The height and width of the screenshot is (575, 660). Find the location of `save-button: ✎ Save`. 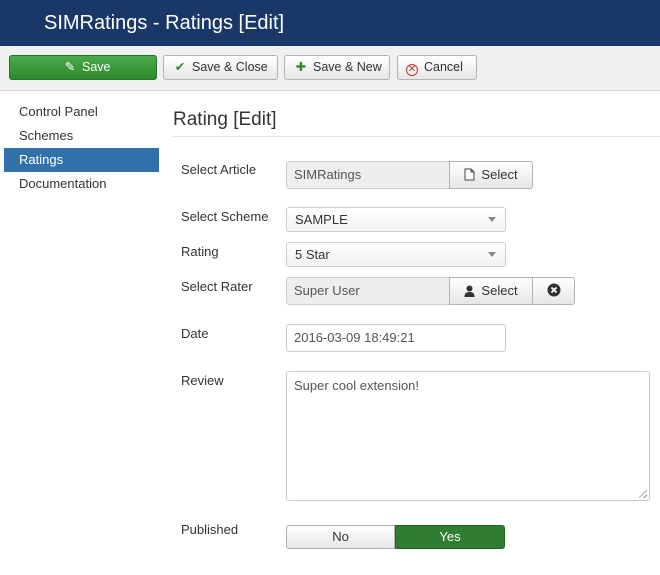

save-button: ✎ Save is located at coordinates (83, 67).